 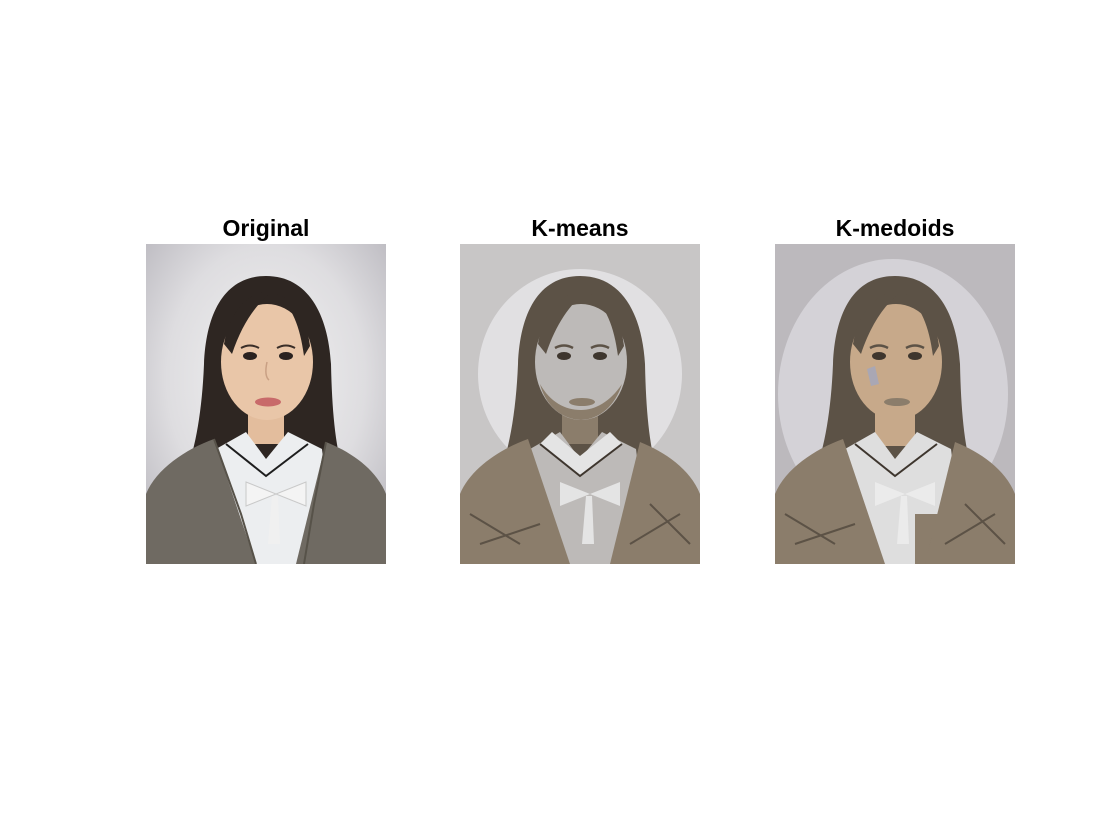 I want to click on panel-original: Original, so click(x=266, y=388).